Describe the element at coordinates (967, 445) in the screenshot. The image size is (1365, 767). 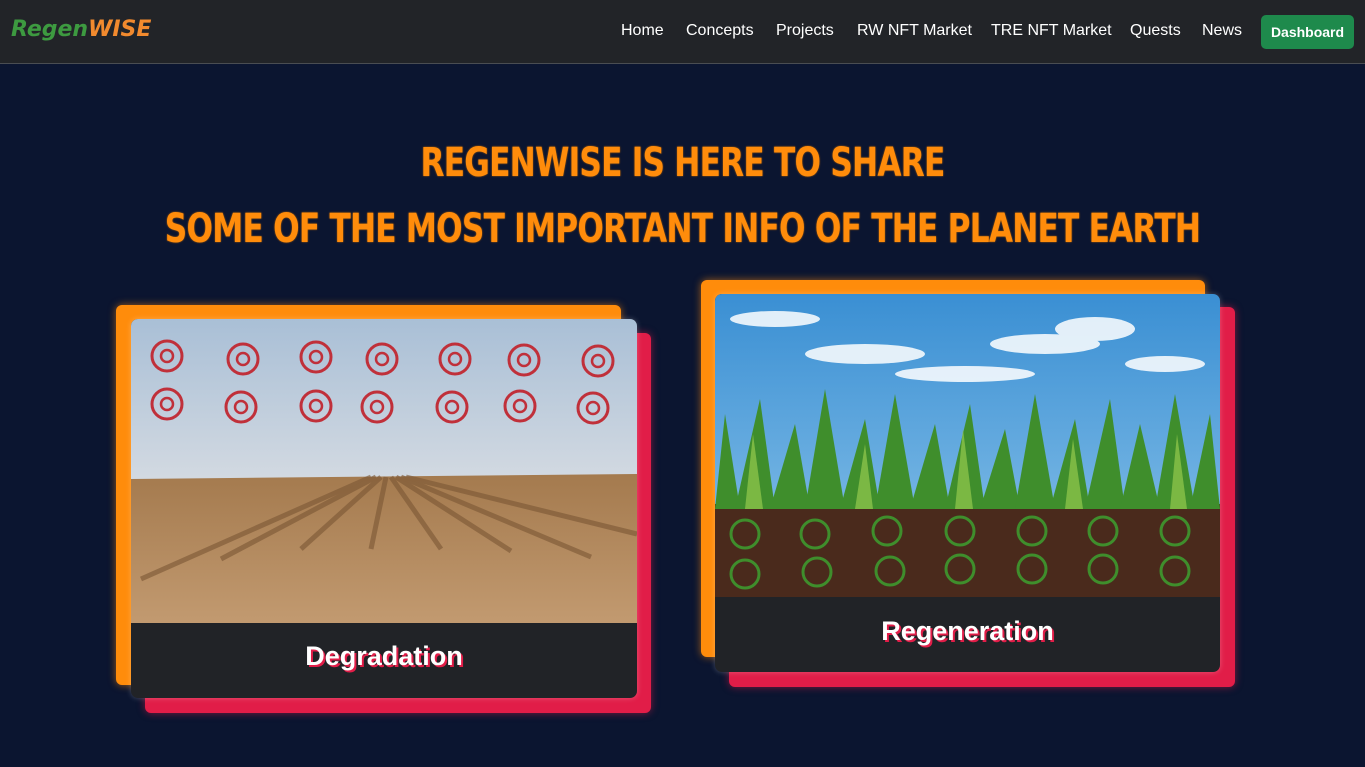
I see `regenerated-plants-painting` at that location.